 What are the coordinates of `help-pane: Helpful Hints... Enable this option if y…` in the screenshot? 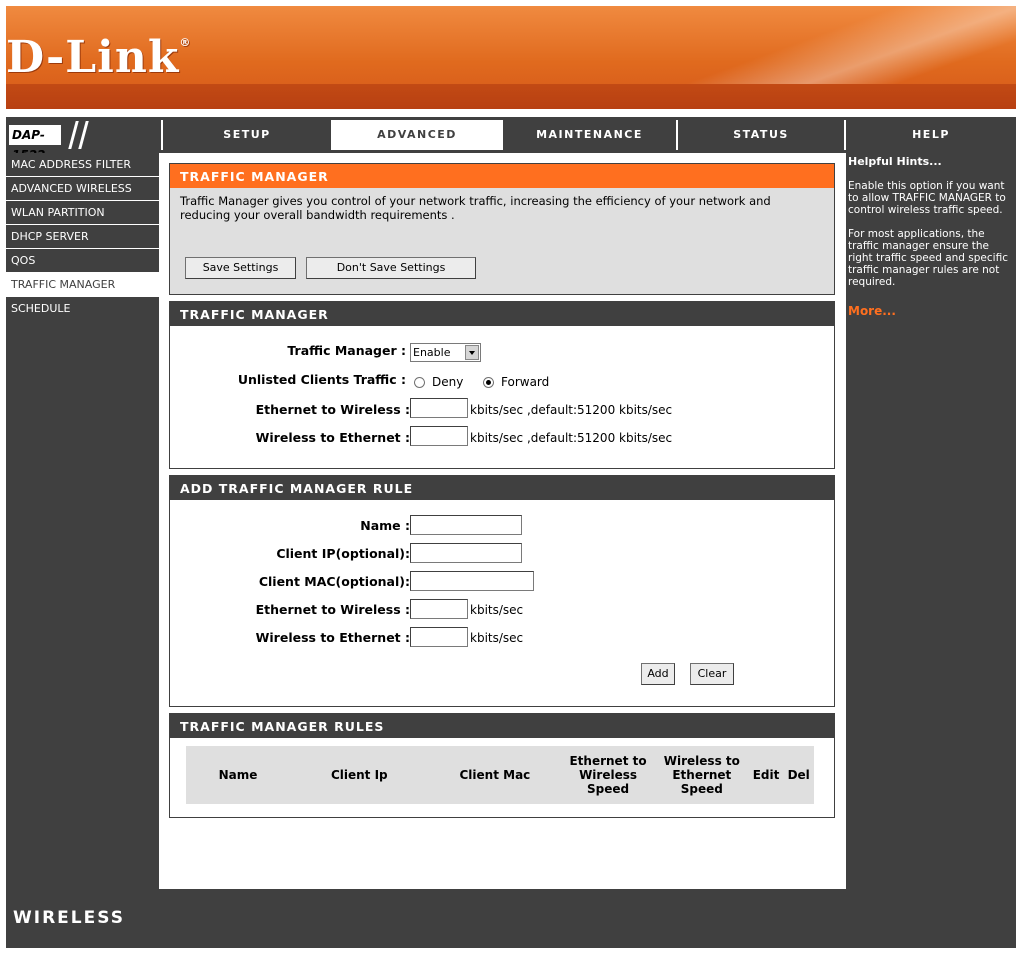 It's located at (930, 521).